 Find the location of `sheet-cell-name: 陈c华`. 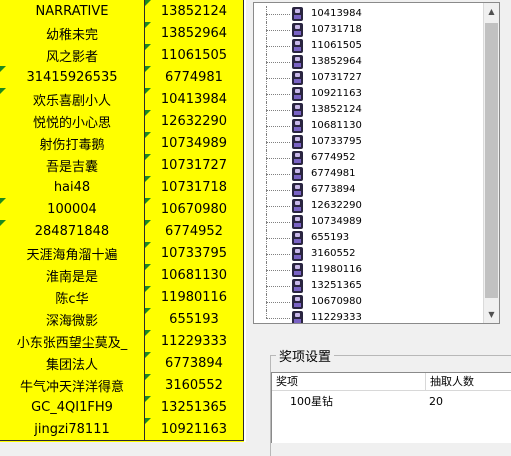

sheet-cell-name: 陈c华 is located at coordinates (72, 297).